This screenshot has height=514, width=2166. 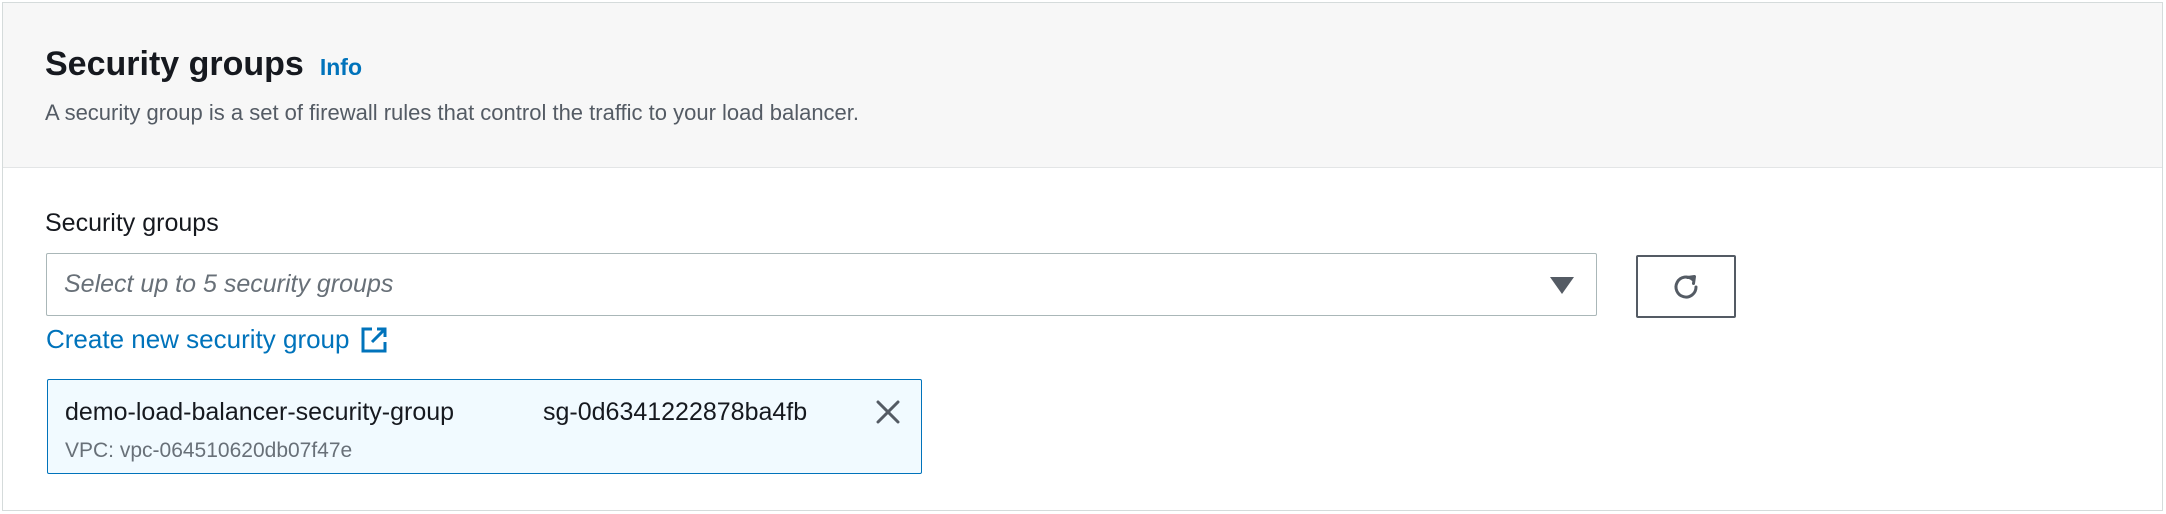 I want to click on external-link-icon, so click(x=374, y=340).